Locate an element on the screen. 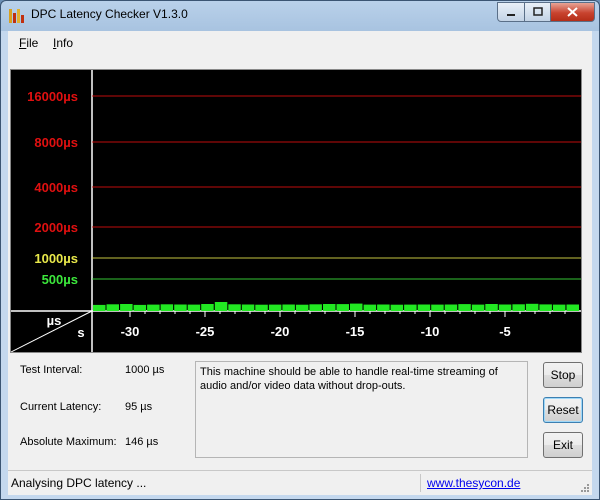 The image size is (600, 500). status-separator is located at coordinates (420, 483).